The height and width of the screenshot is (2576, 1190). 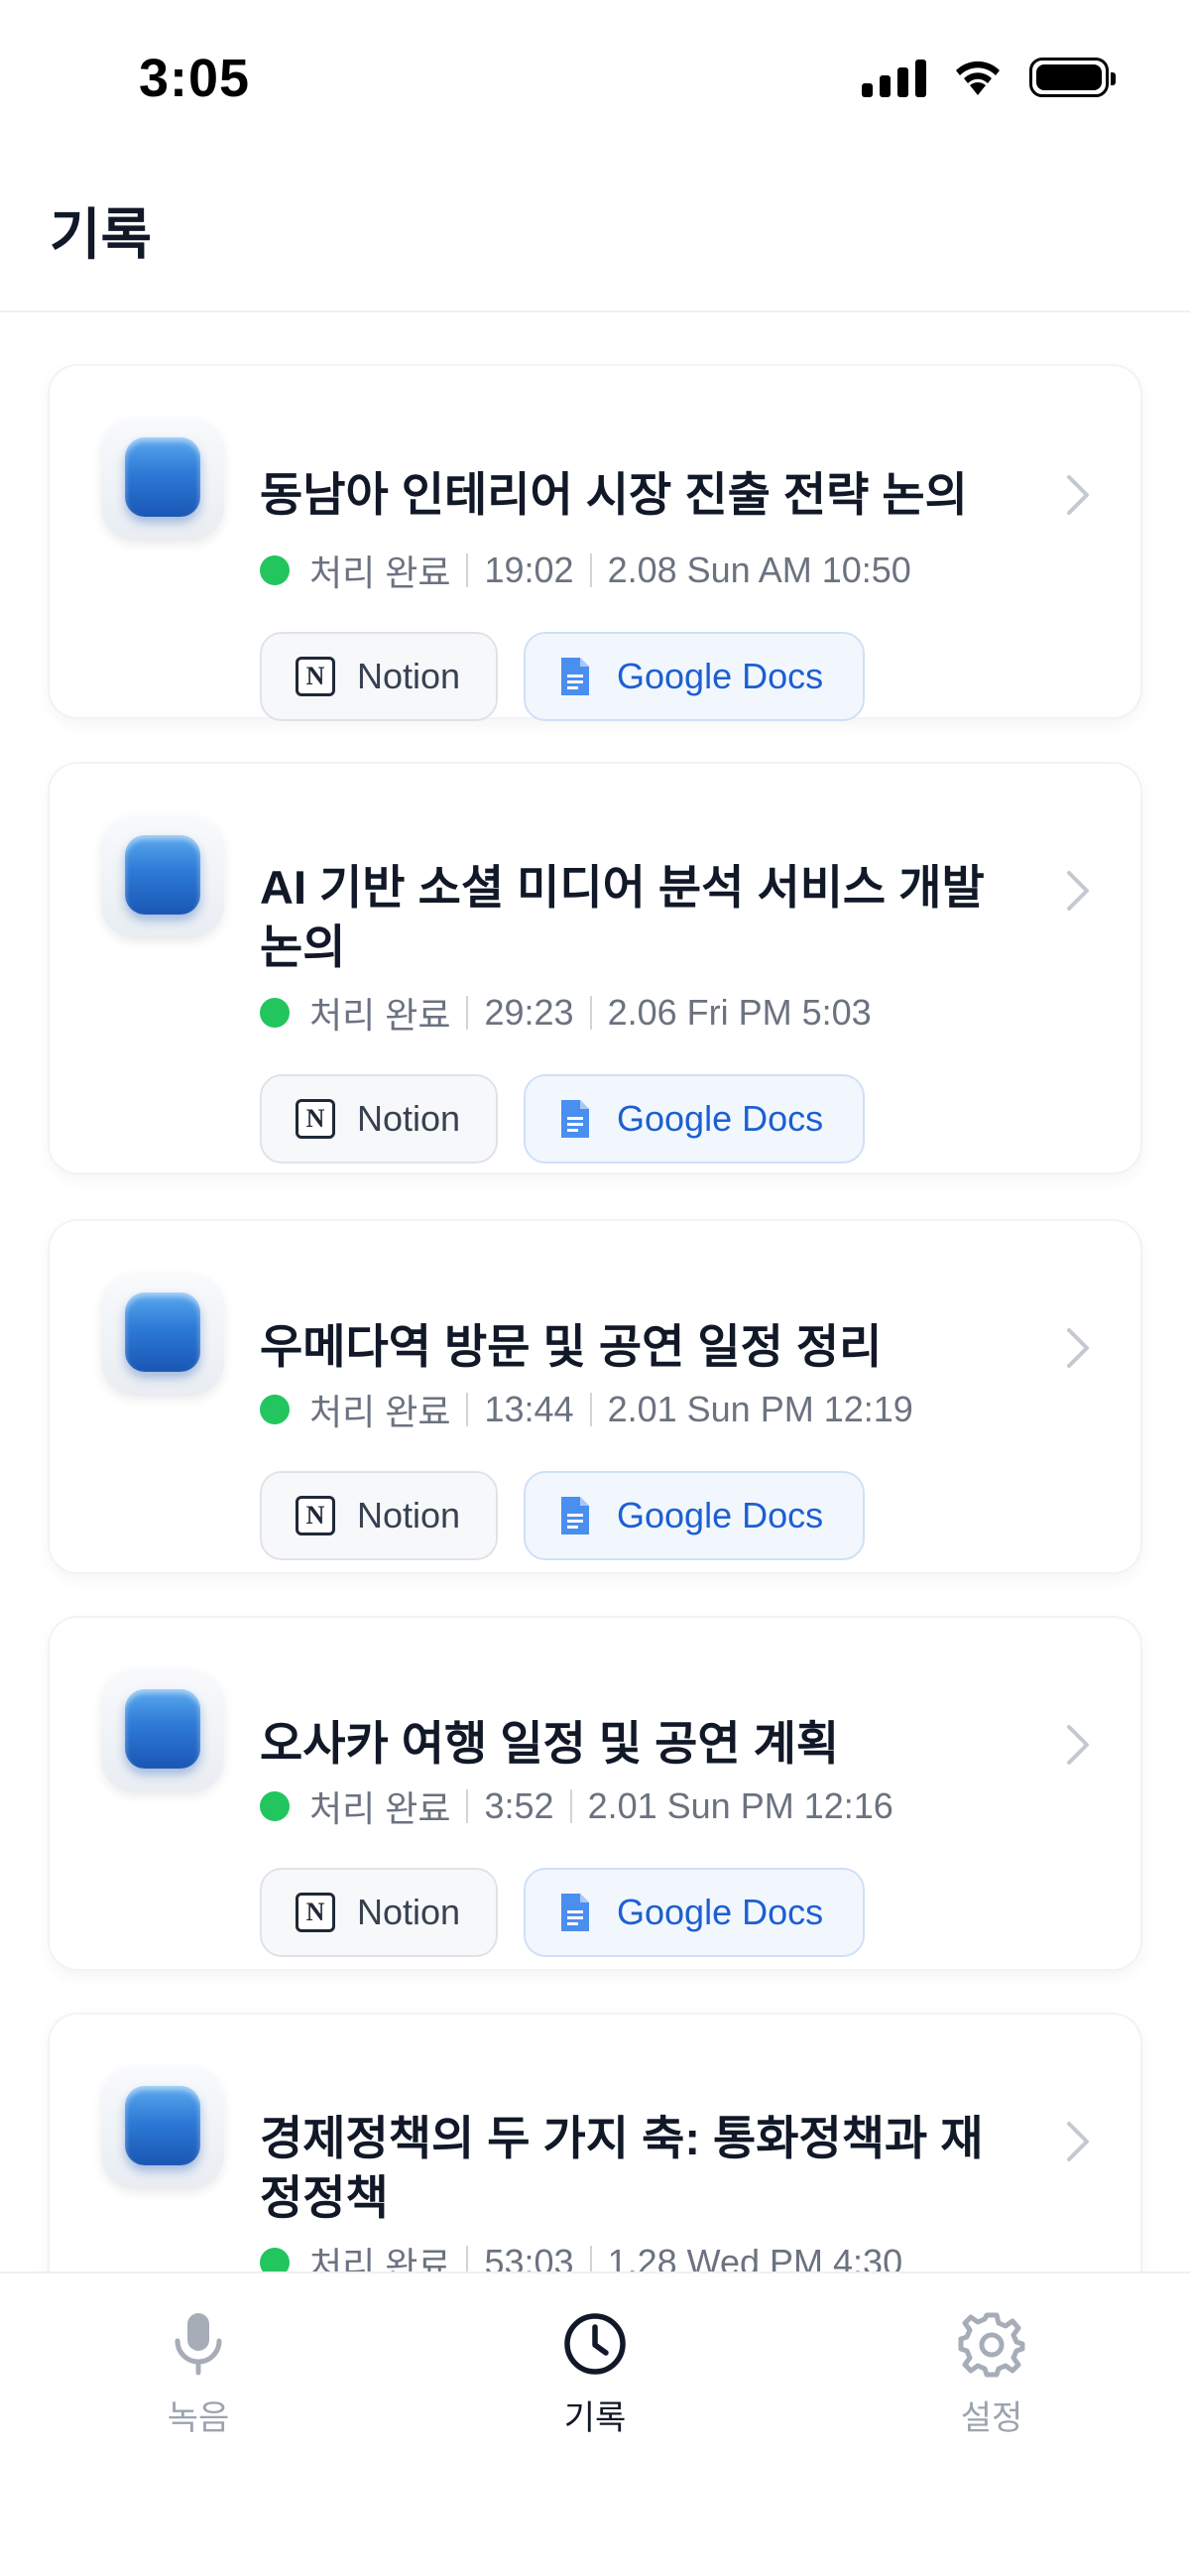 I want to click on record-duration: 13:44, so click(x=529, y=1409).